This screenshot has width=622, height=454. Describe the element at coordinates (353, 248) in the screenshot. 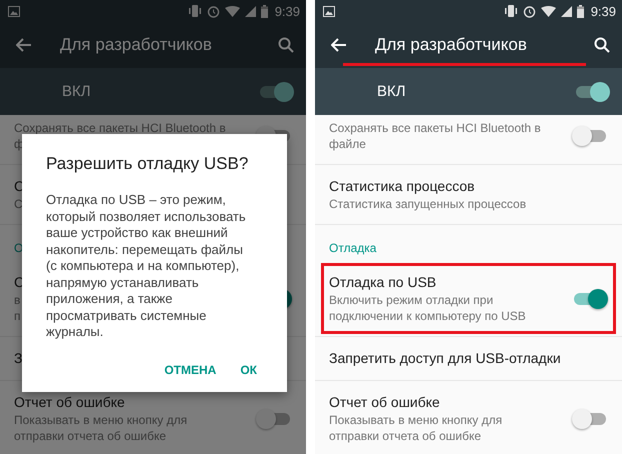

I see `section-header: Отладка` at that location.